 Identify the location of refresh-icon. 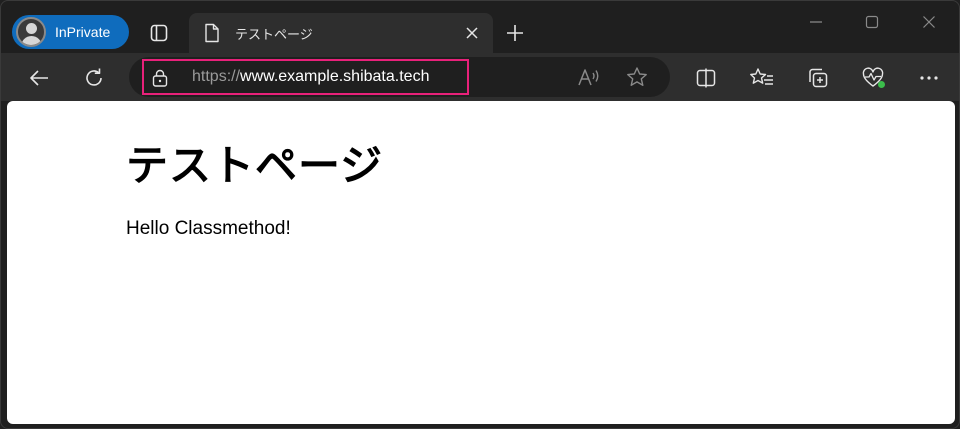
(94, 77).